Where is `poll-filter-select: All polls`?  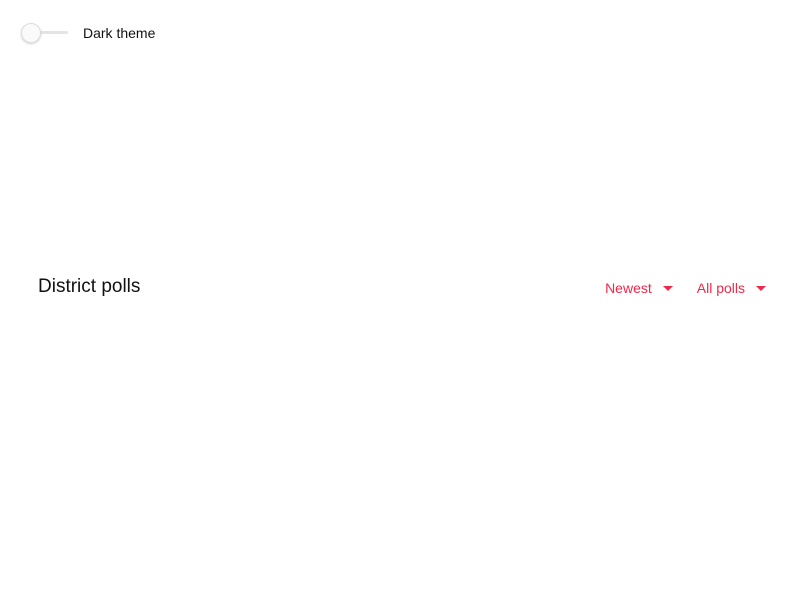 poll-filter-select: All polls is located at coordinates (731, 287).